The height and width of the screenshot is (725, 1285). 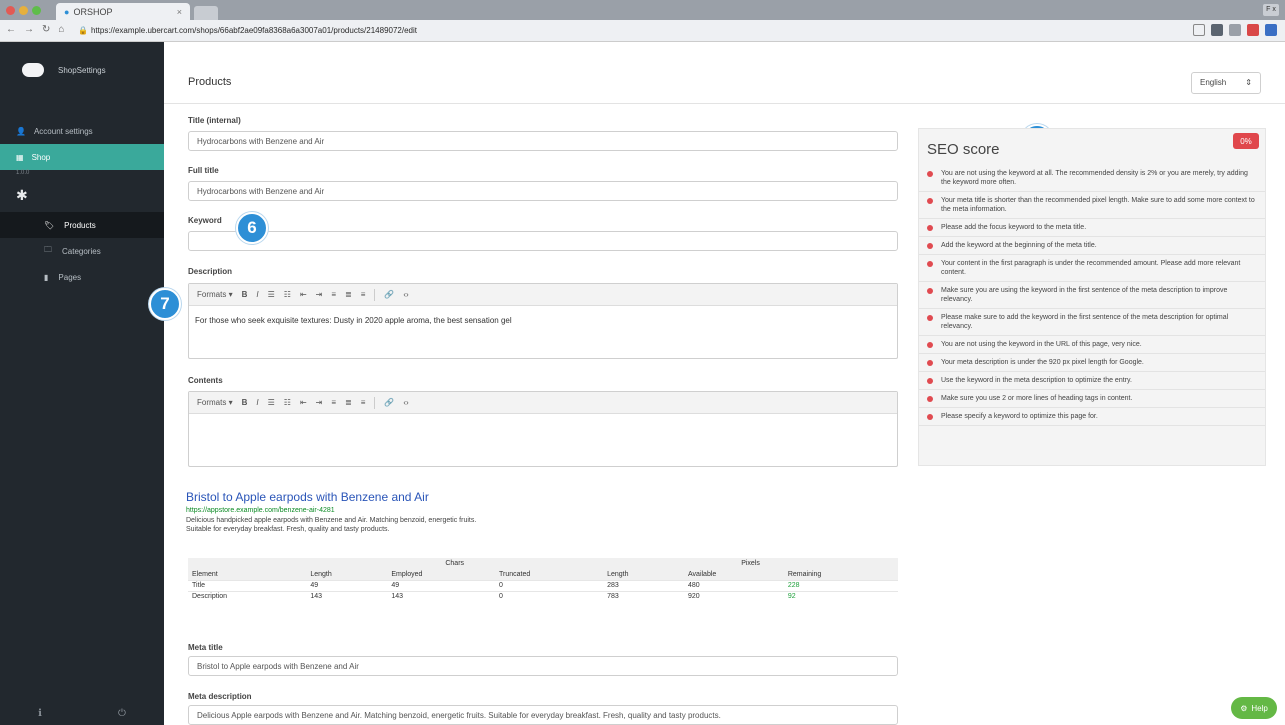 What do you see at coordinates (36, 10) in the screenshot?
I see `maximize-window-icon` at bounding box center [36, 10].